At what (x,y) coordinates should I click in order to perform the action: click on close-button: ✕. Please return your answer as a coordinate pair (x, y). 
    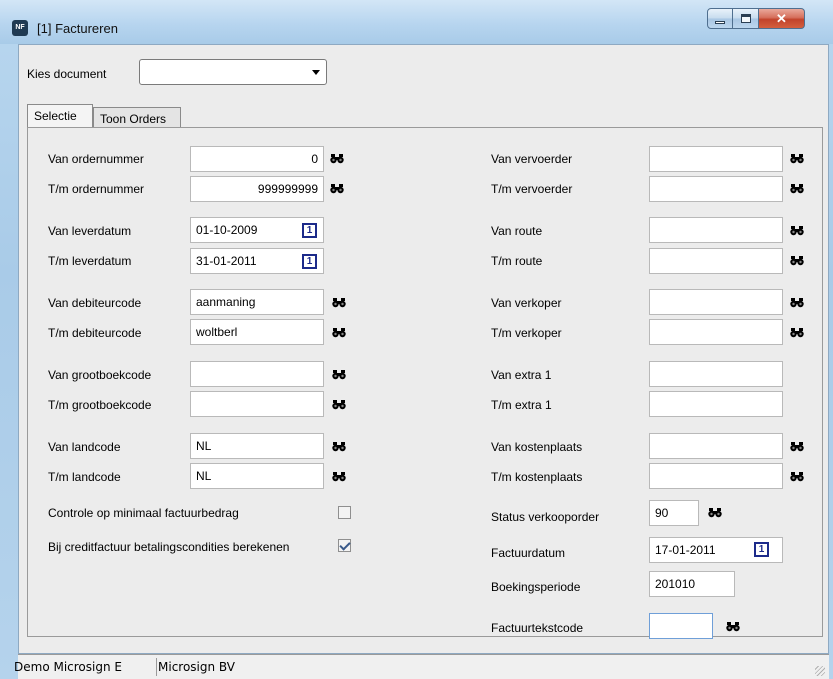
    Looking at the image, I should click on (782, 18).